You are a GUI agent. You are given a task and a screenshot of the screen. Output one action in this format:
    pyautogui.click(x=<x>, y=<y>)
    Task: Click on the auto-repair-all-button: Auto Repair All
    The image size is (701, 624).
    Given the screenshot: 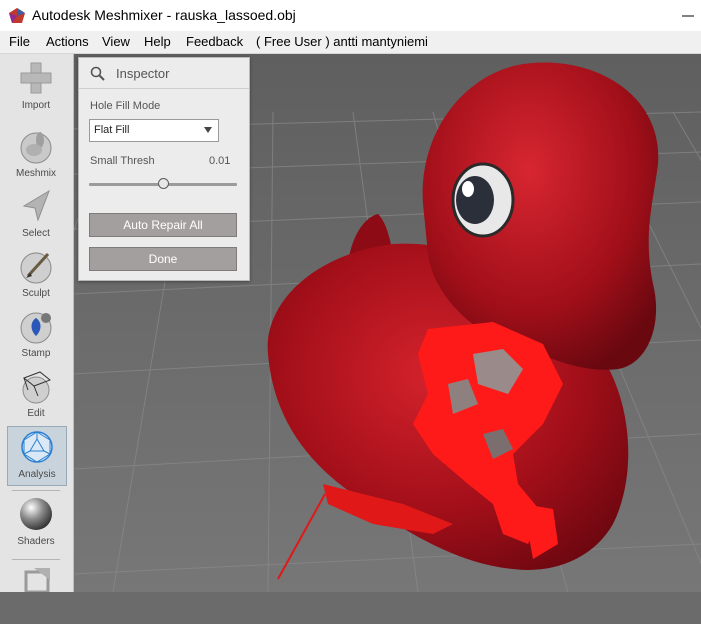 What is the action you would take?
    pyautogui.click(x=163, y=225)
    